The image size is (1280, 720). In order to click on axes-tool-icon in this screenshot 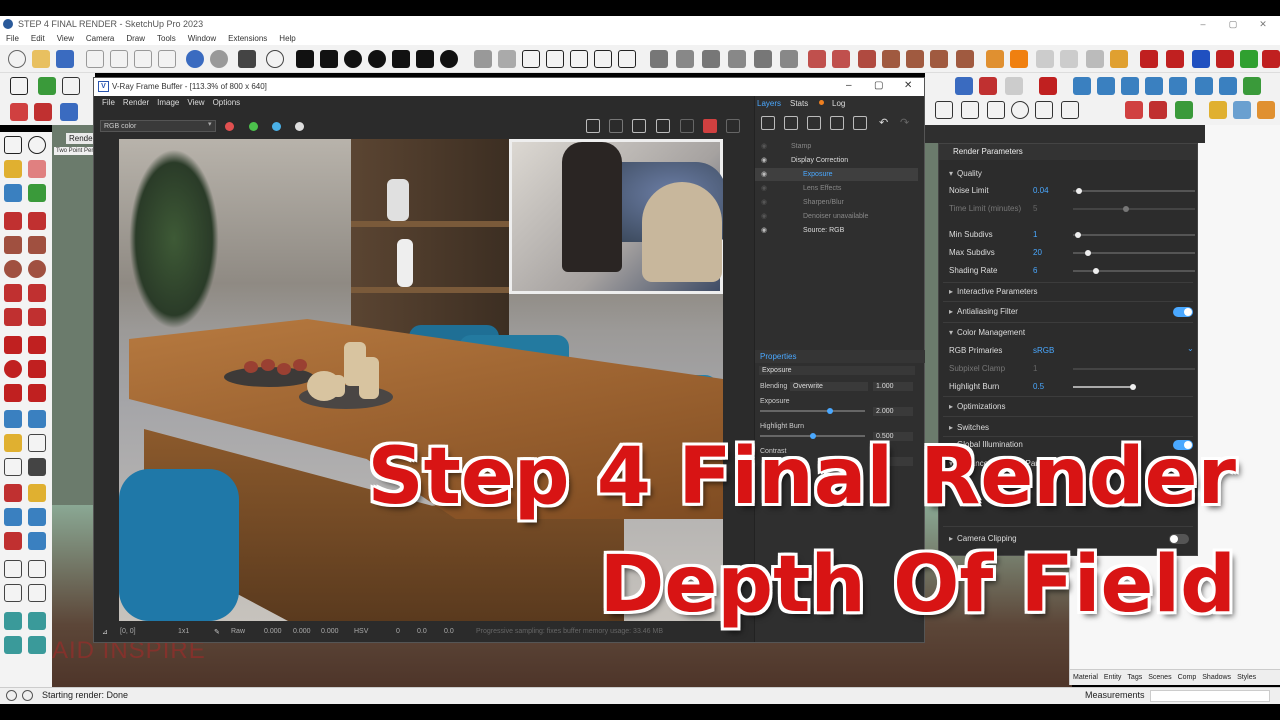, I will do `click(13, 467)`.